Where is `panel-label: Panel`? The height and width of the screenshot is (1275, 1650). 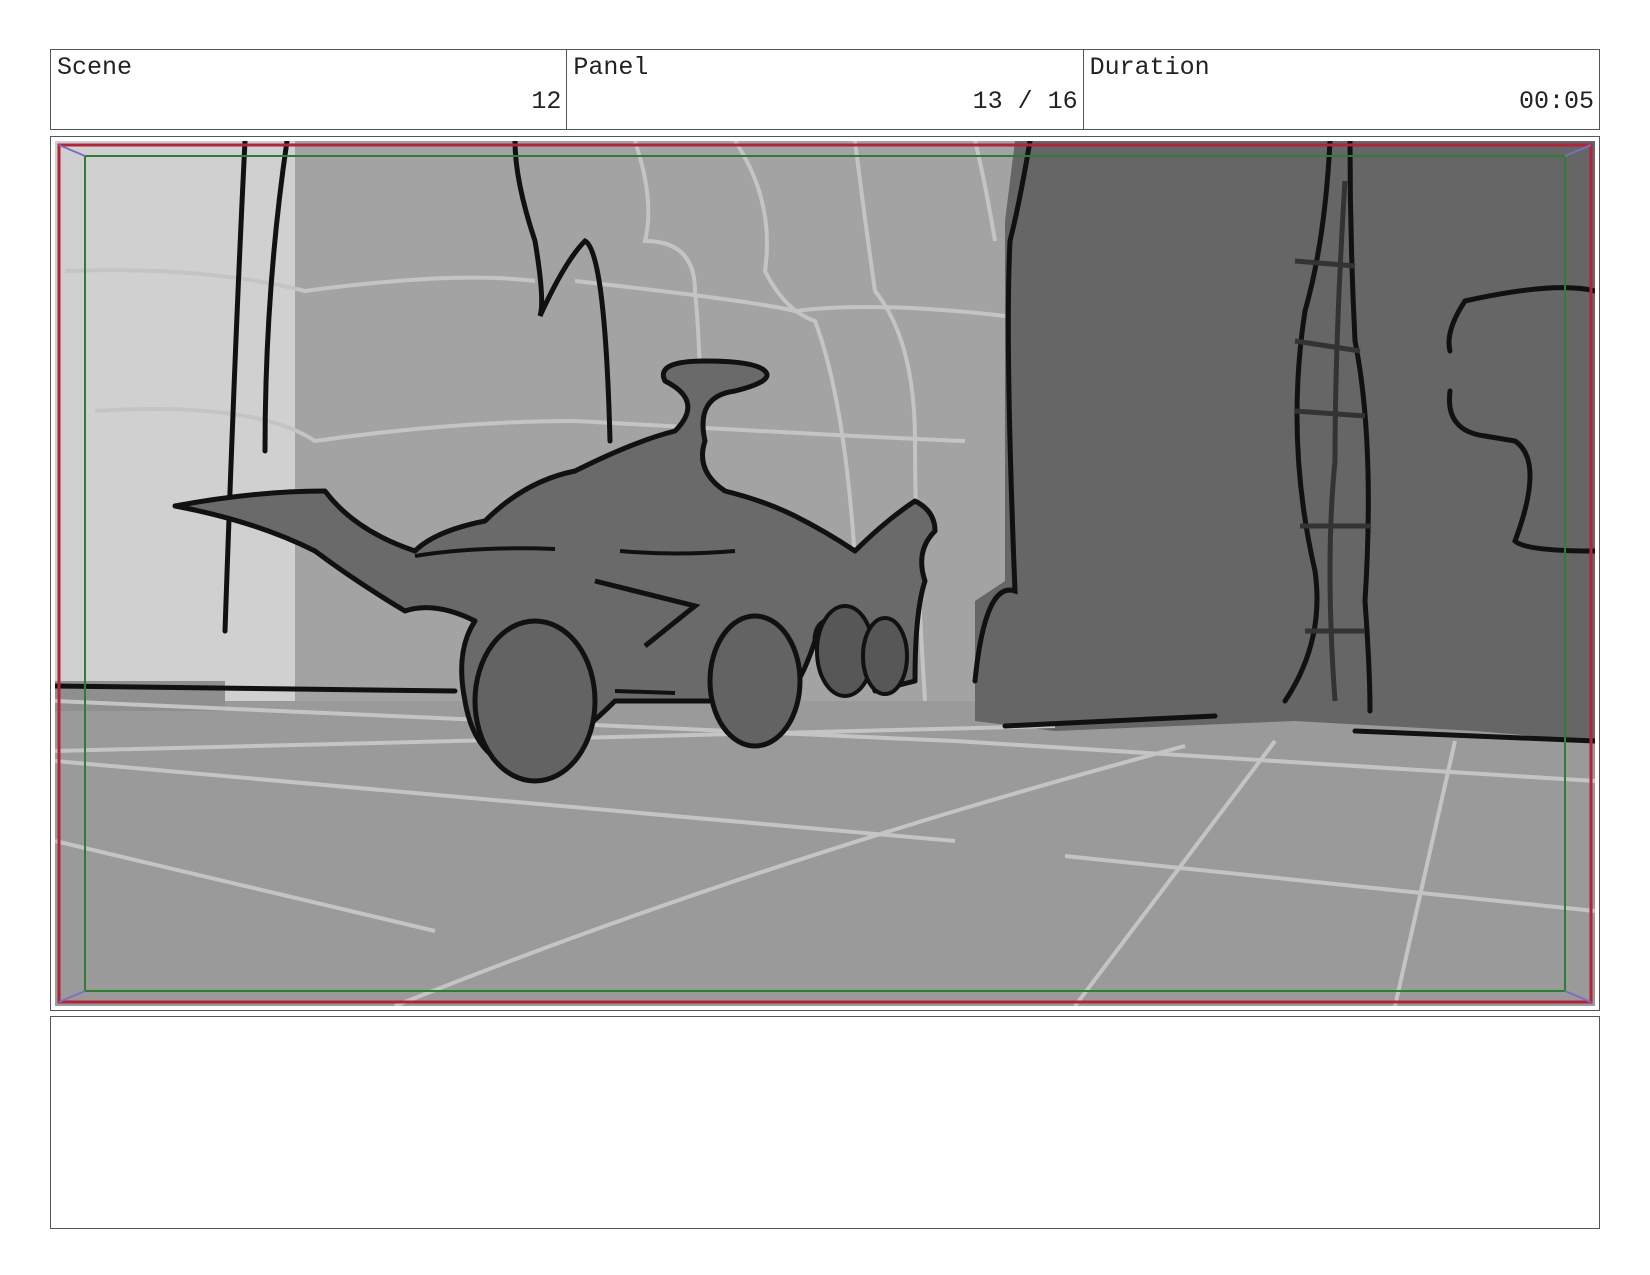
panel-label: Panel is located at coordinates (611, 67).